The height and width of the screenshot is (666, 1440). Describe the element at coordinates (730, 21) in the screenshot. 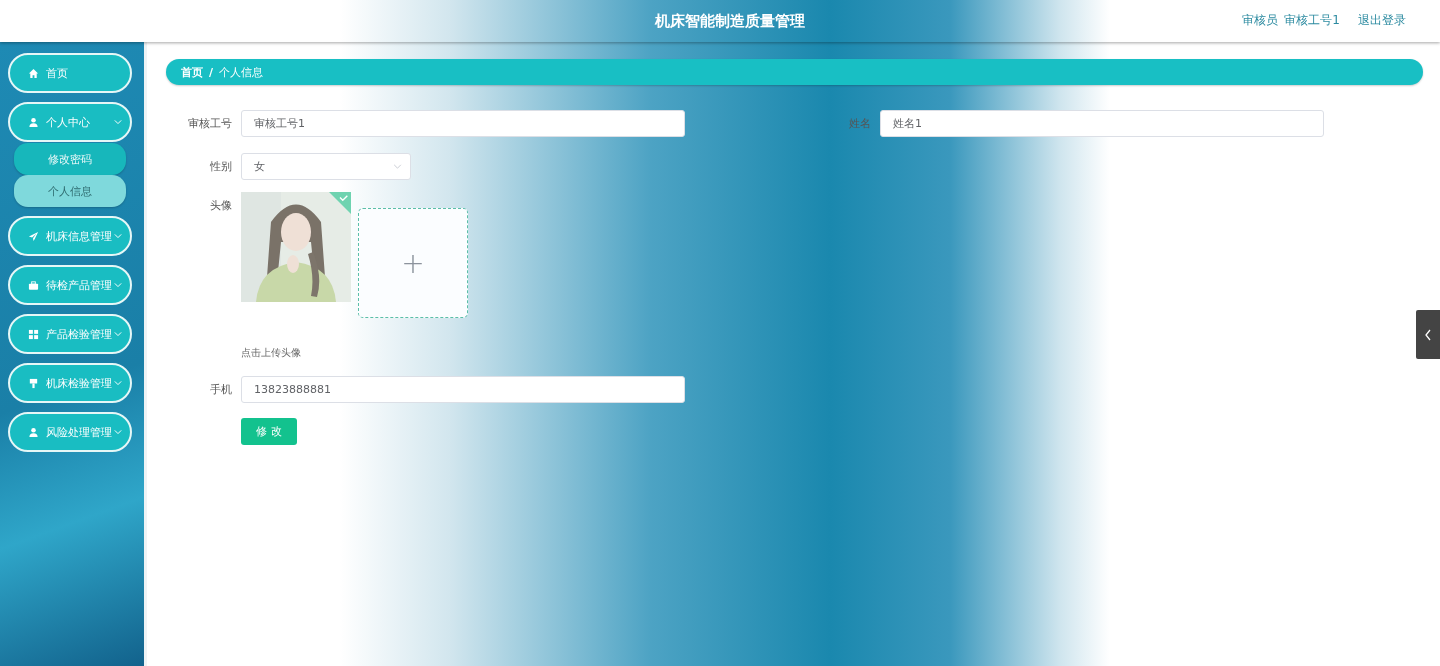

I see `app-title: 机床智能制造质量管理` at that location.